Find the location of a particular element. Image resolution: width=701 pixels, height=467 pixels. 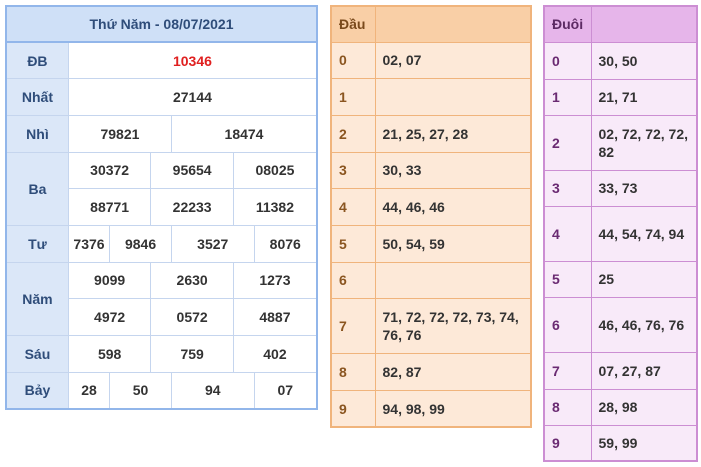

fifth-prize-label: Năm is located at coordinates (37, 299).